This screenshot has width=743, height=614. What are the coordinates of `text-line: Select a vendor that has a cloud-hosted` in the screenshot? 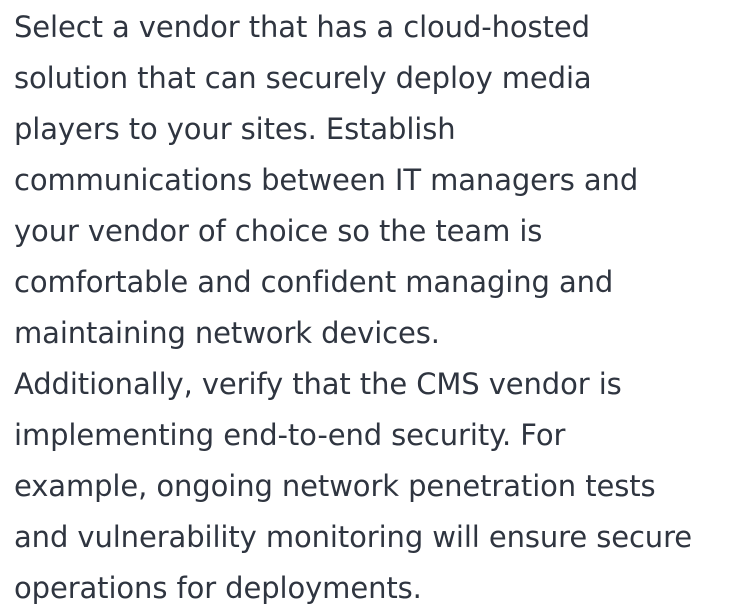 It's located at (302, 27).